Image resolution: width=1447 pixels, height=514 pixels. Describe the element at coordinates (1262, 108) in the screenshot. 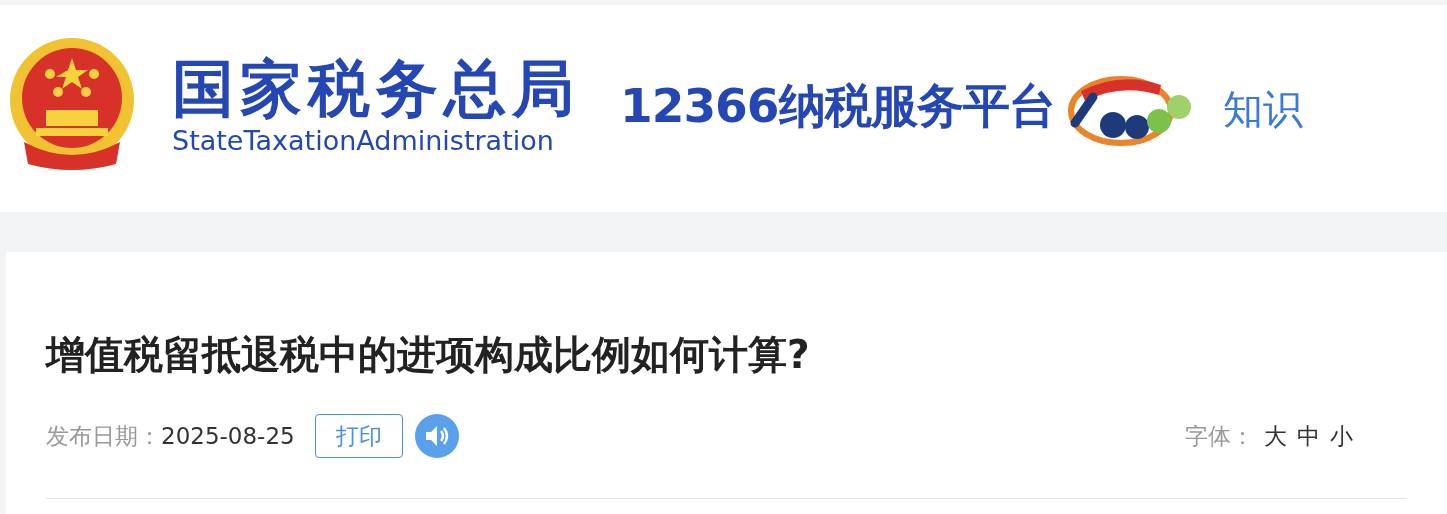

I see `nav-link: 知识` at that location.